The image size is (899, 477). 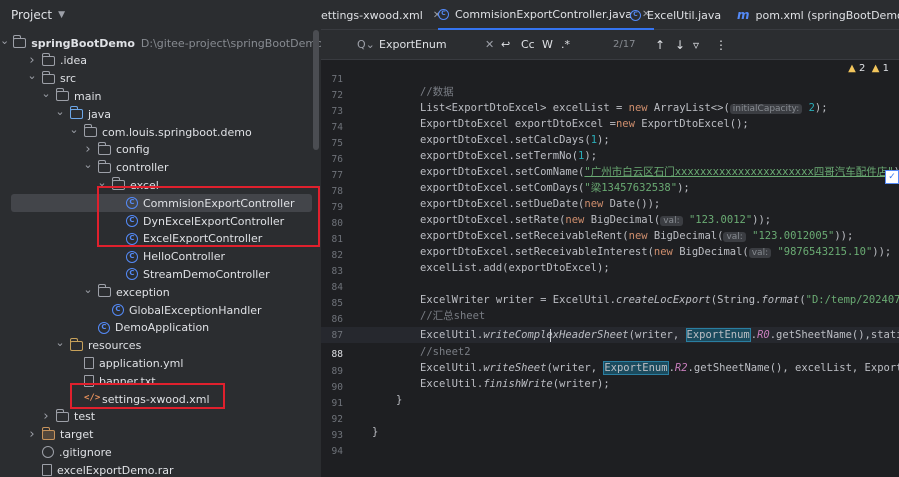 I want to click on line-number: 72, so click(x=332, y=96).